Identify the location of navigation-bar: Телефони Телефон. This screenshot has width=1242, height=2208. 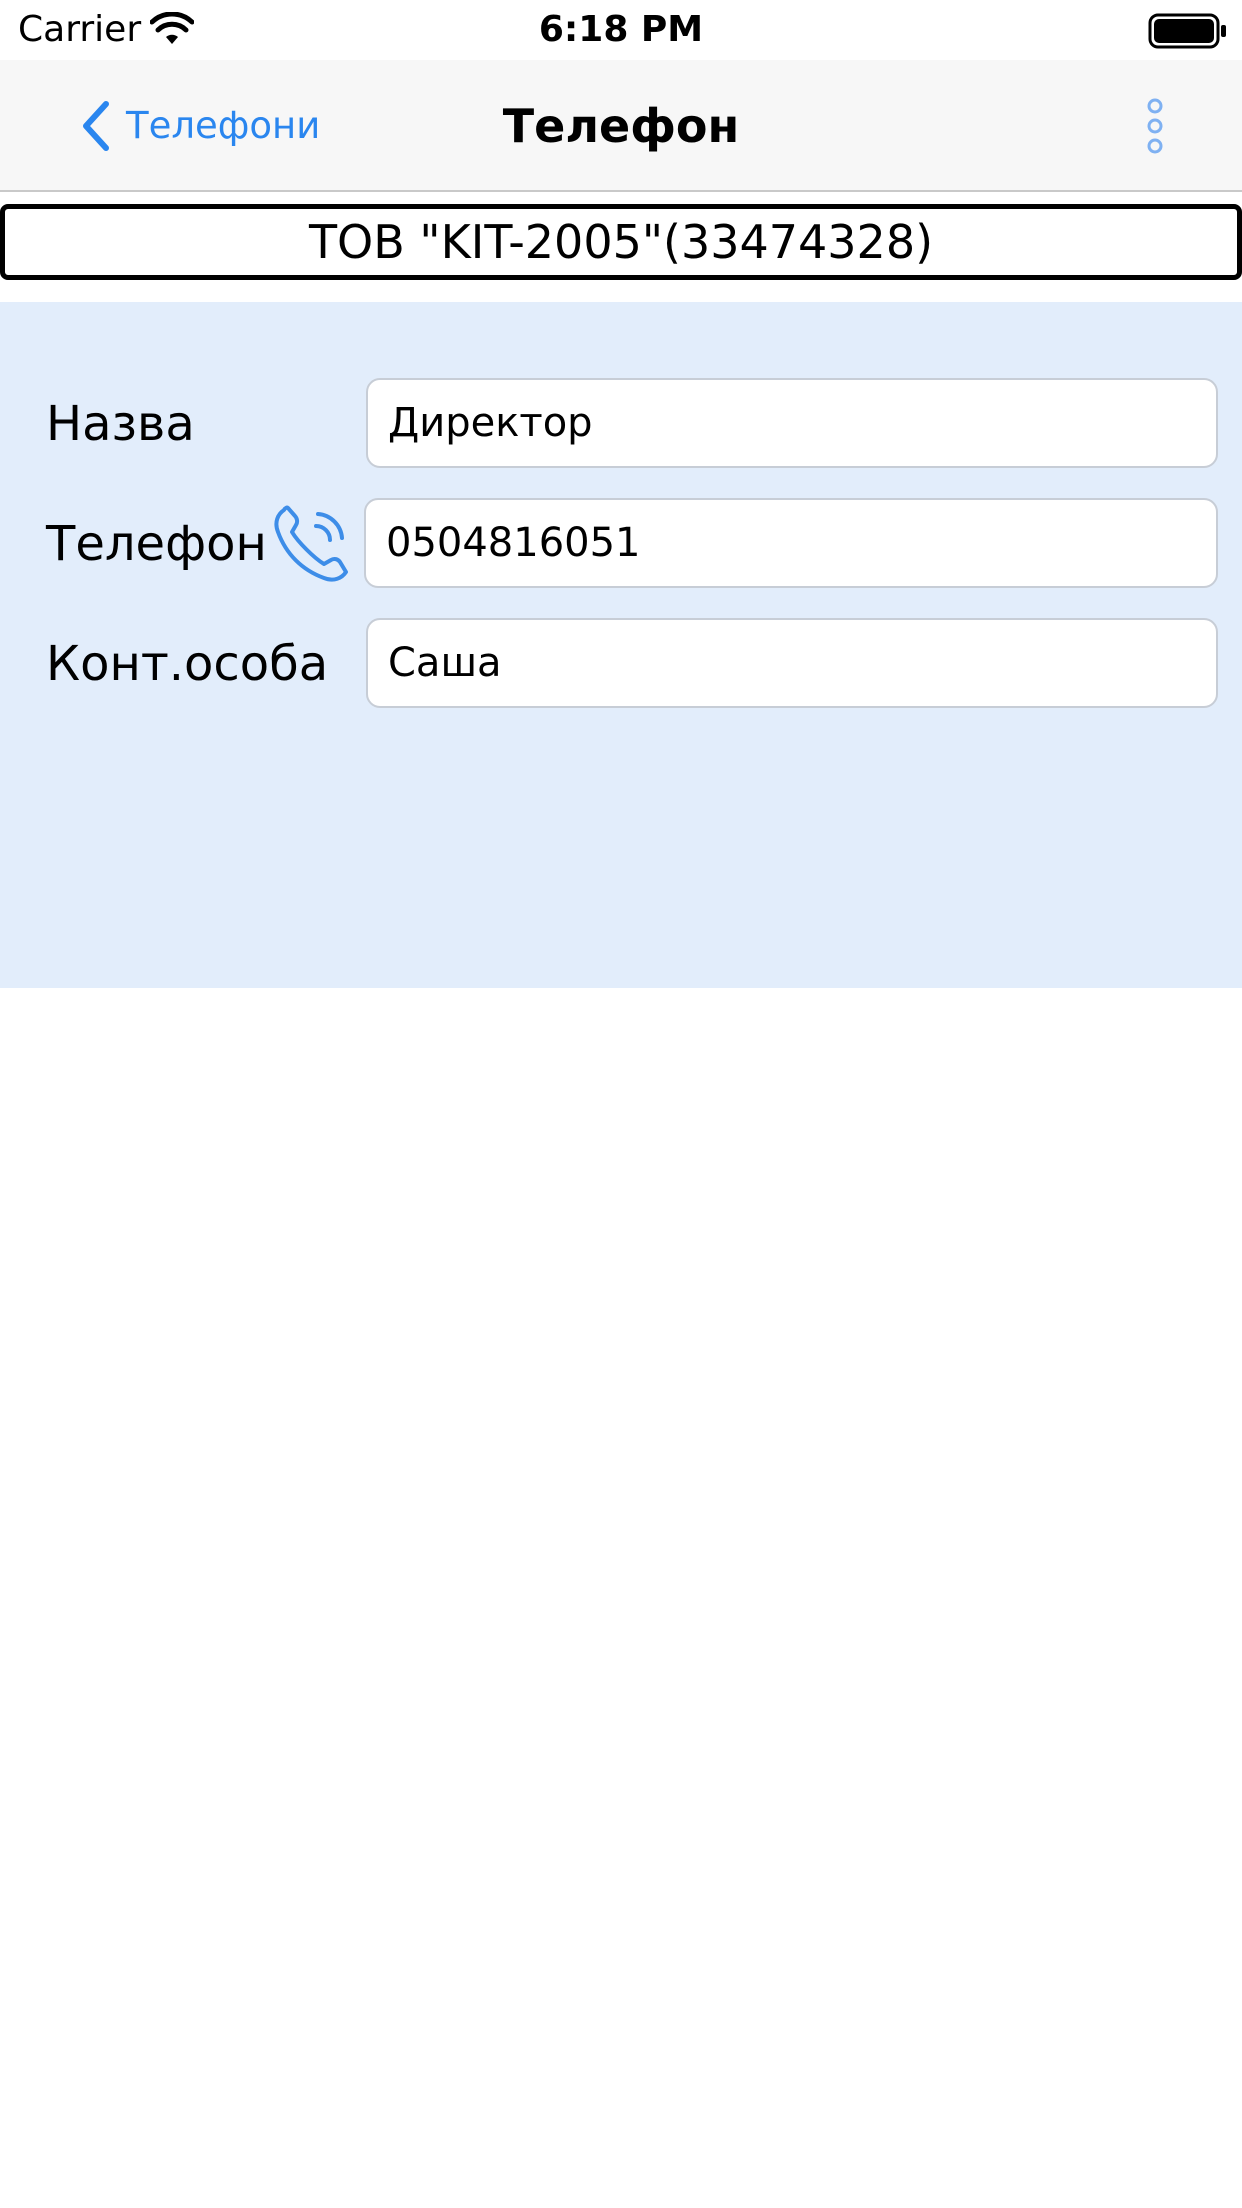
(621, 126).